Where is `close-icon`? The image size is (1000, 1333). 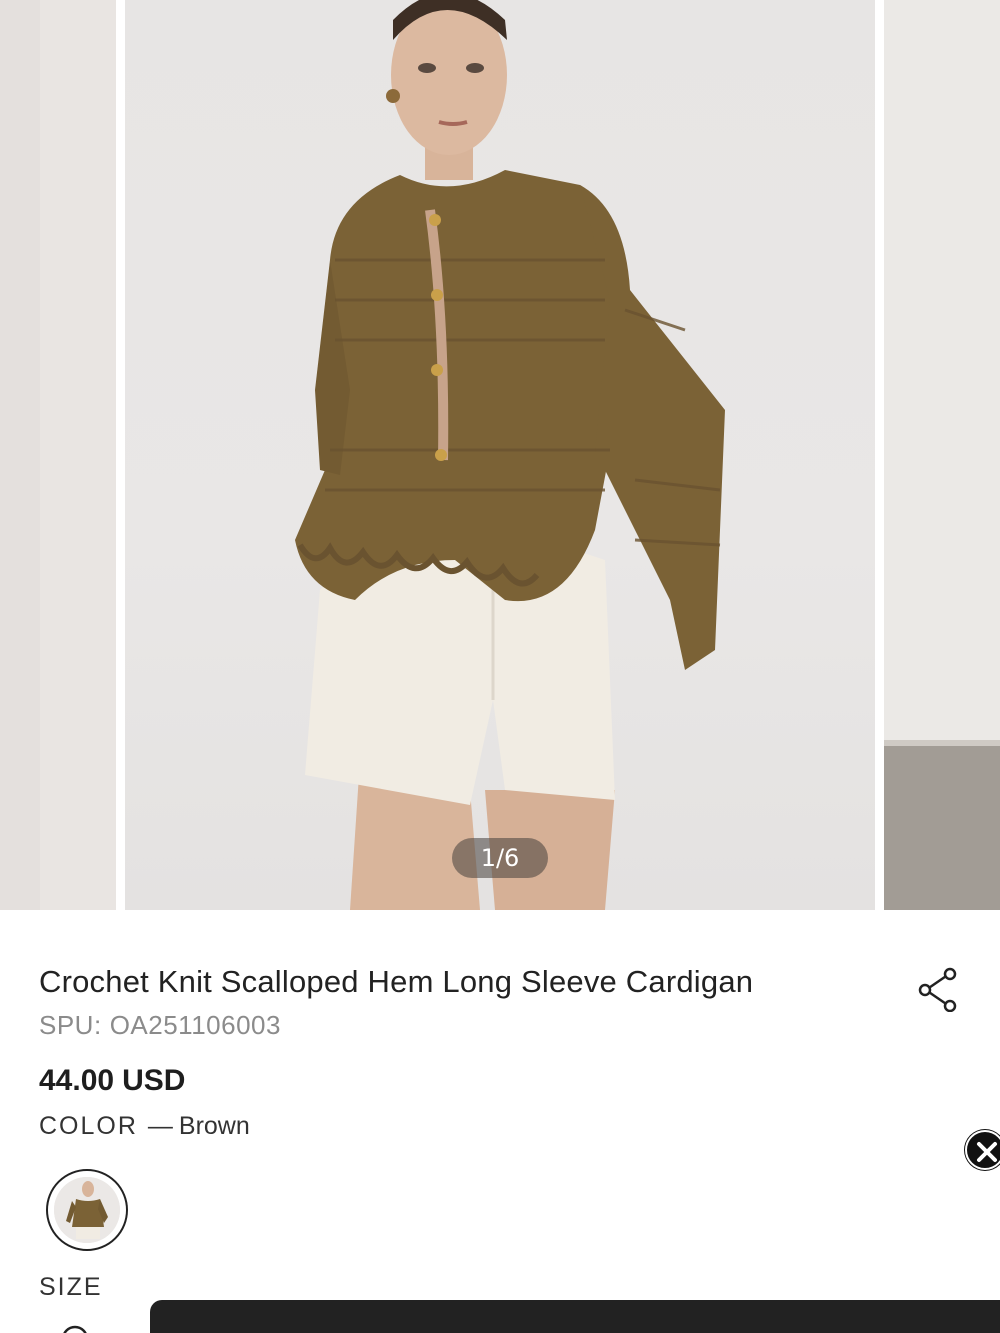 close-icon is located at coordinates (987, 1152).